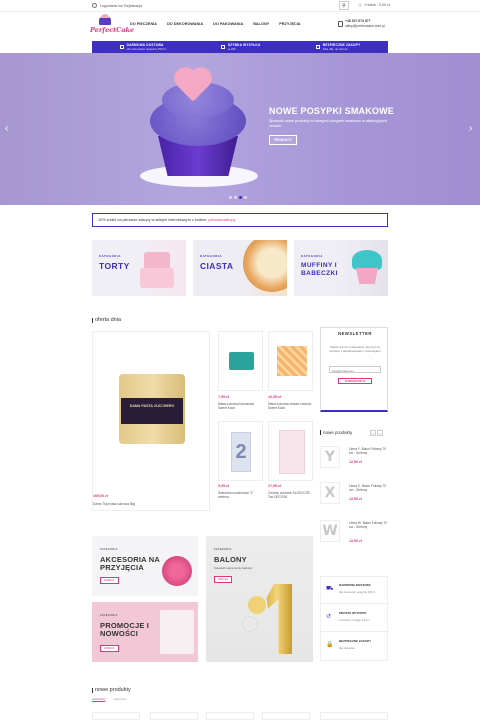 This screenshot has width=480, height=720. Describe the element at coordinates (357, 592) in the screenshot. I see `feature-sub: dla zamówień powyżej 250 zł` at that location.